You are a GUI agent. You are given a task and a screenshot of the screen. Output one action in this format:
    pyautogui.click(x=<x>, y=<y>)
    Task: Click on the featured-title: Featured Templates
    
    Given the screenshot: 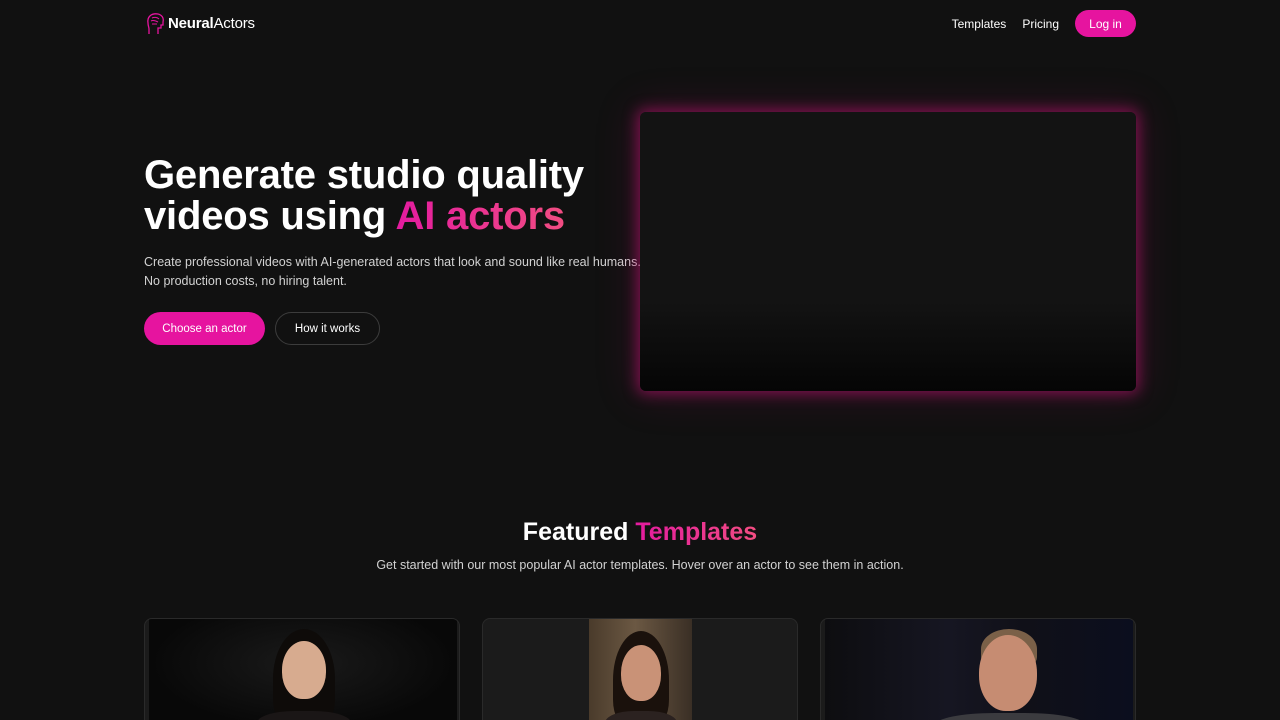 What is the action you would take?
    pyautogui.click(x=640, y=532)
    